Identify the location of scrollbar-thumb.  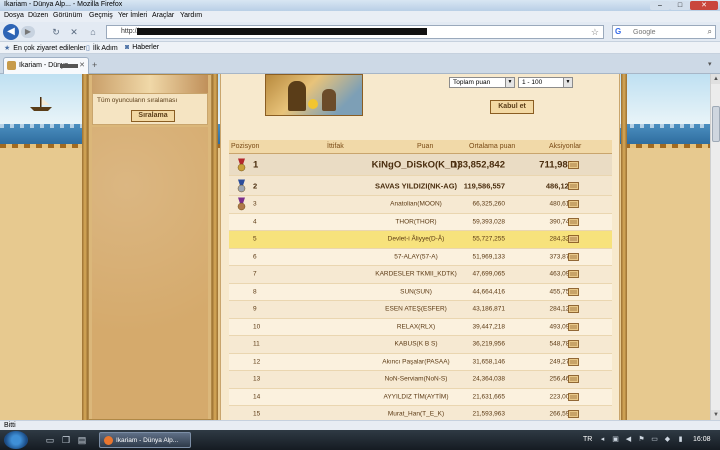
(716, 124).